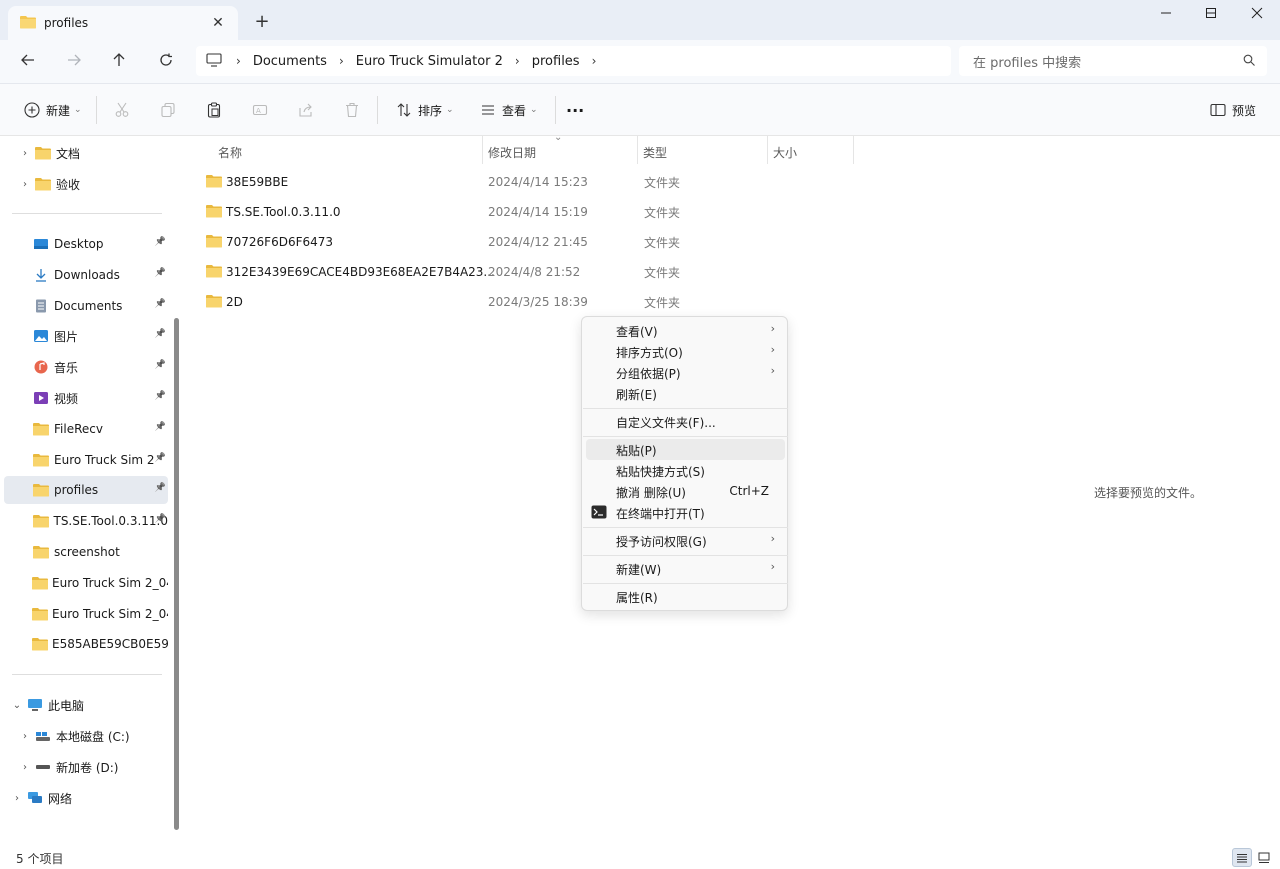  I want to click on close-window-button, so click(1257, 15).